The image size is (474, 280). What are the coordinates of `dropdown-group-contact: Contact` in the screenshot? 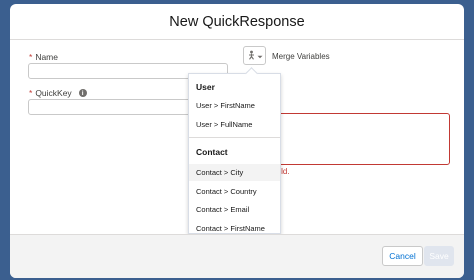 It's located at (212, 152).